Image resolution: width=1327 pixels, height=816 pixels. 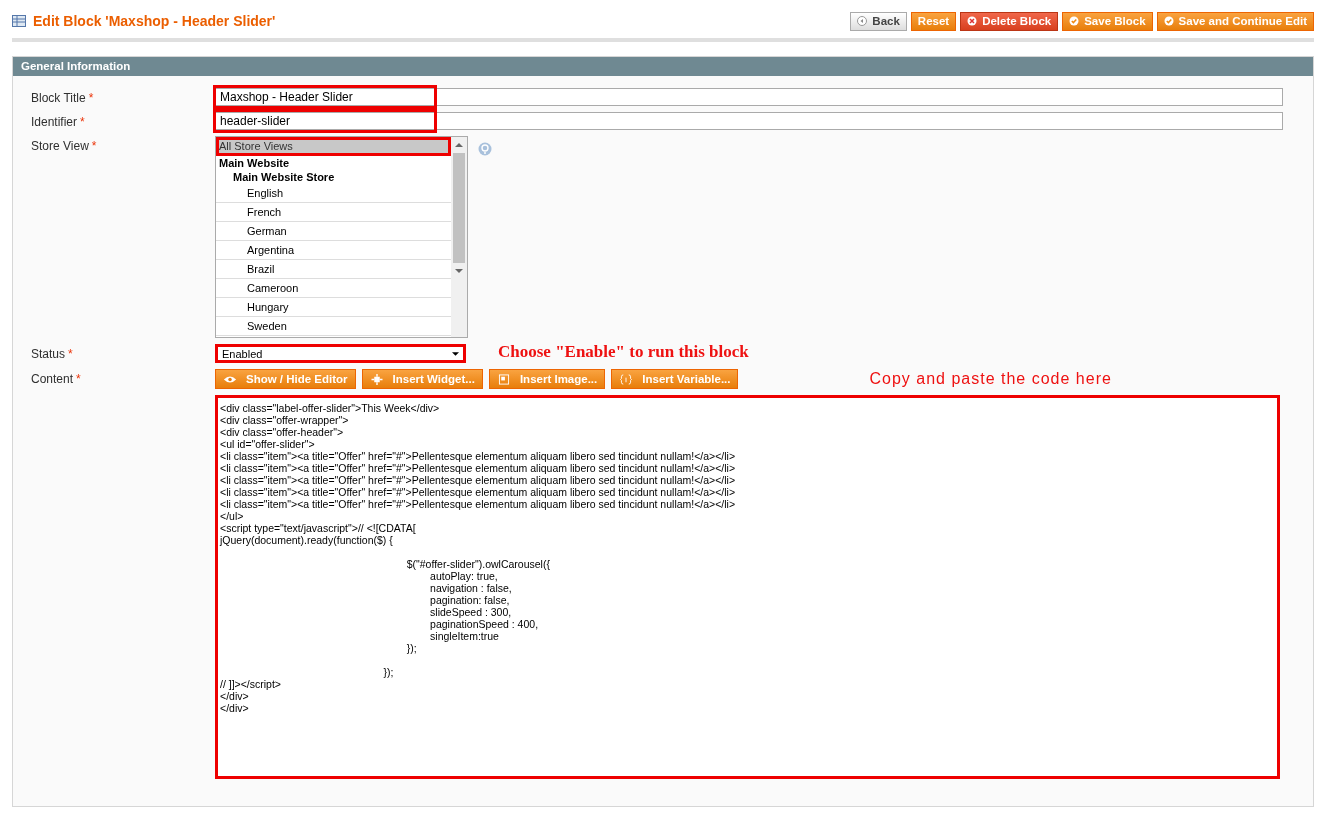 What do you see at coordinates (749, 121) in the screenshot?
I see `identifier-field: header-slider` at bounding box center [749, 121].